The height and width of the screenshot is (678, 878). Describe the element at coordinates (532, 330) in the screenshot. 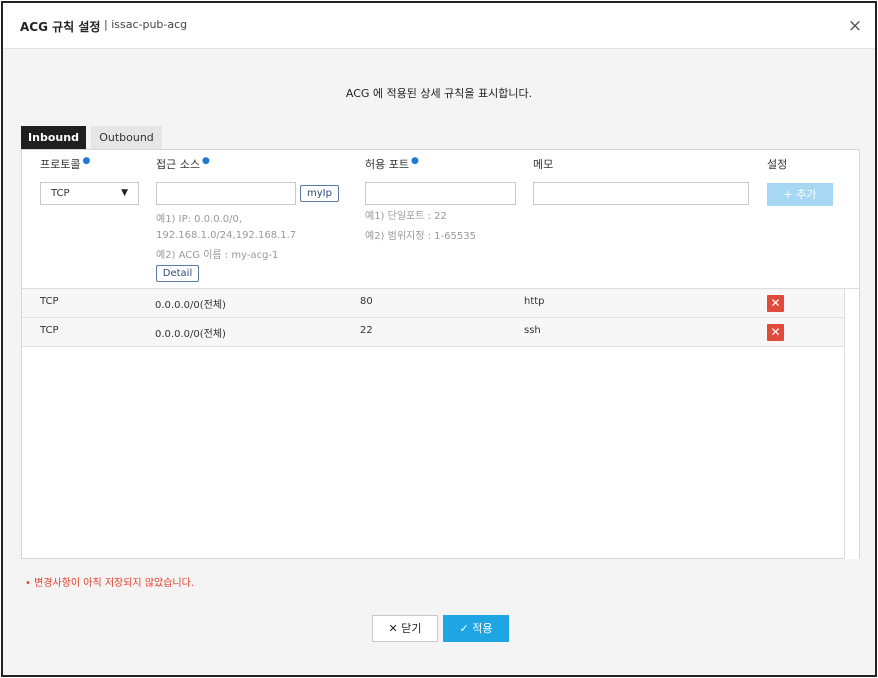

I see `rule-memo: ssh` at that location.